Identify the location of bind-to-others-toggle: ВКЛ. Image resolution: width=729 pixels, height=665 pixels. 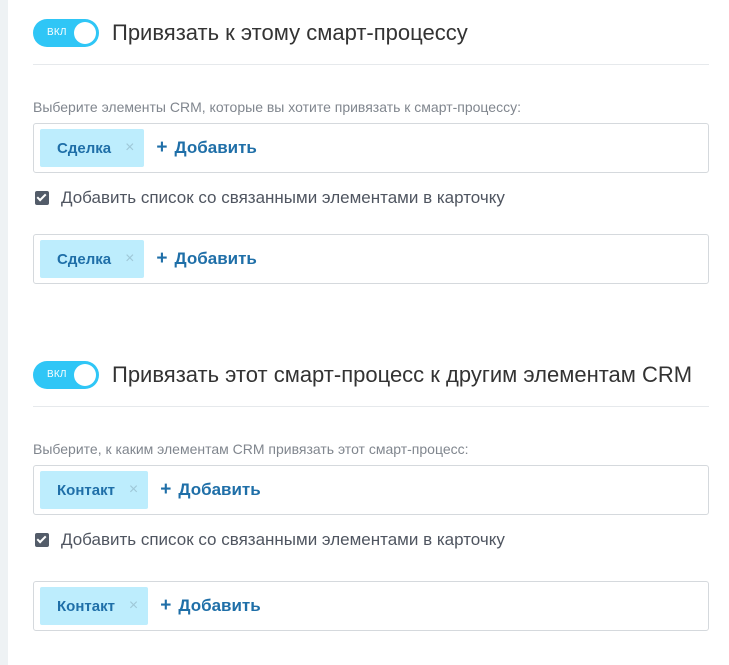
(66, 375).